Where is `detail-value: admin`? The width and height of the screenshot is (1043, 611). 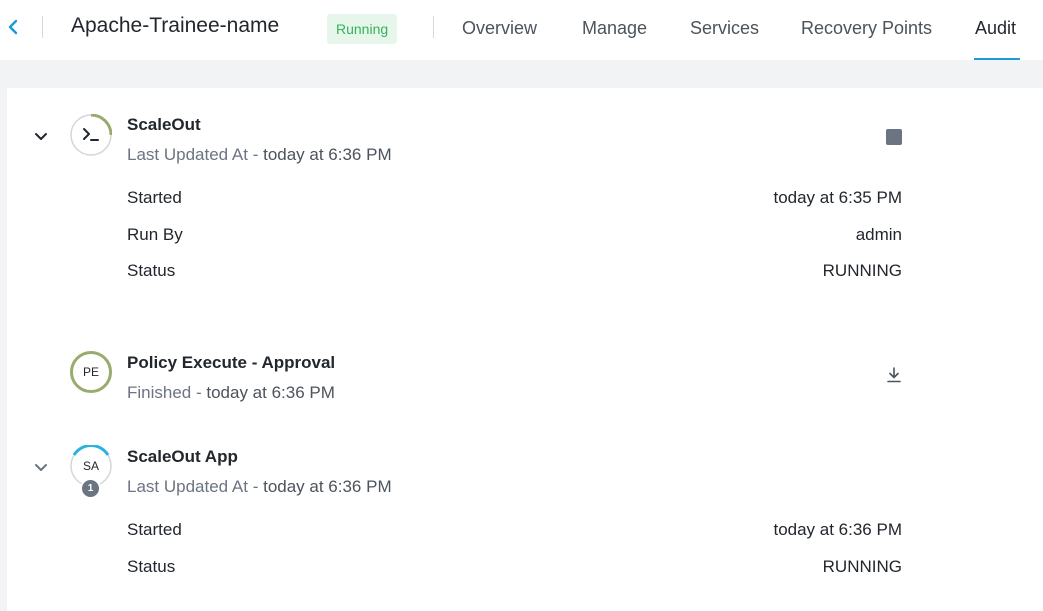
detail-value: admin is located at coordinates (878, 234).